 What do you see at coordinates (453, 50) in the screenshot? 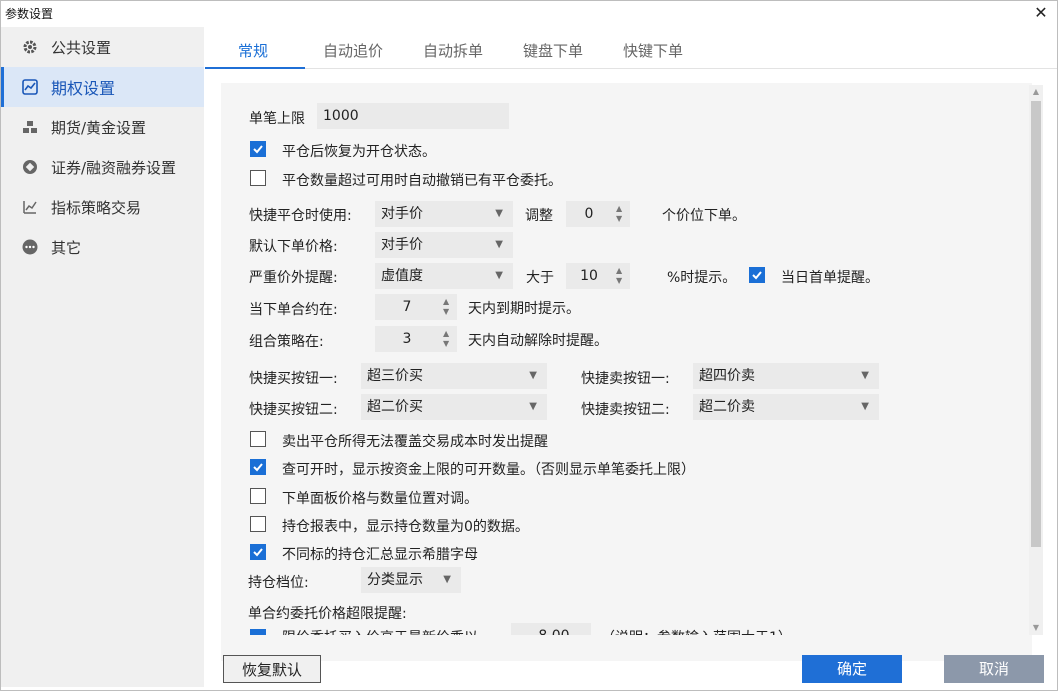
I see `tab-auto-split: 自动拆单` at bounding box center [453, 50].